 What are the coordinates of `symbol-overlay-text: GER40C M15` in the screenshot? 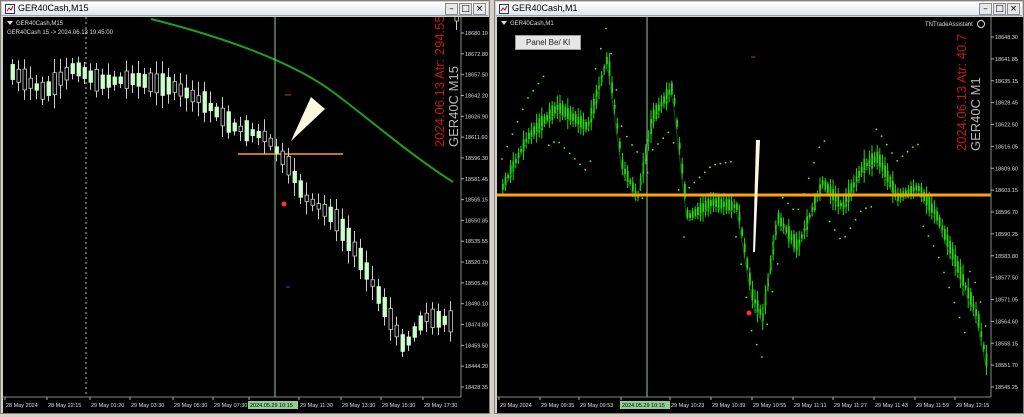 It's located at (453, 106).